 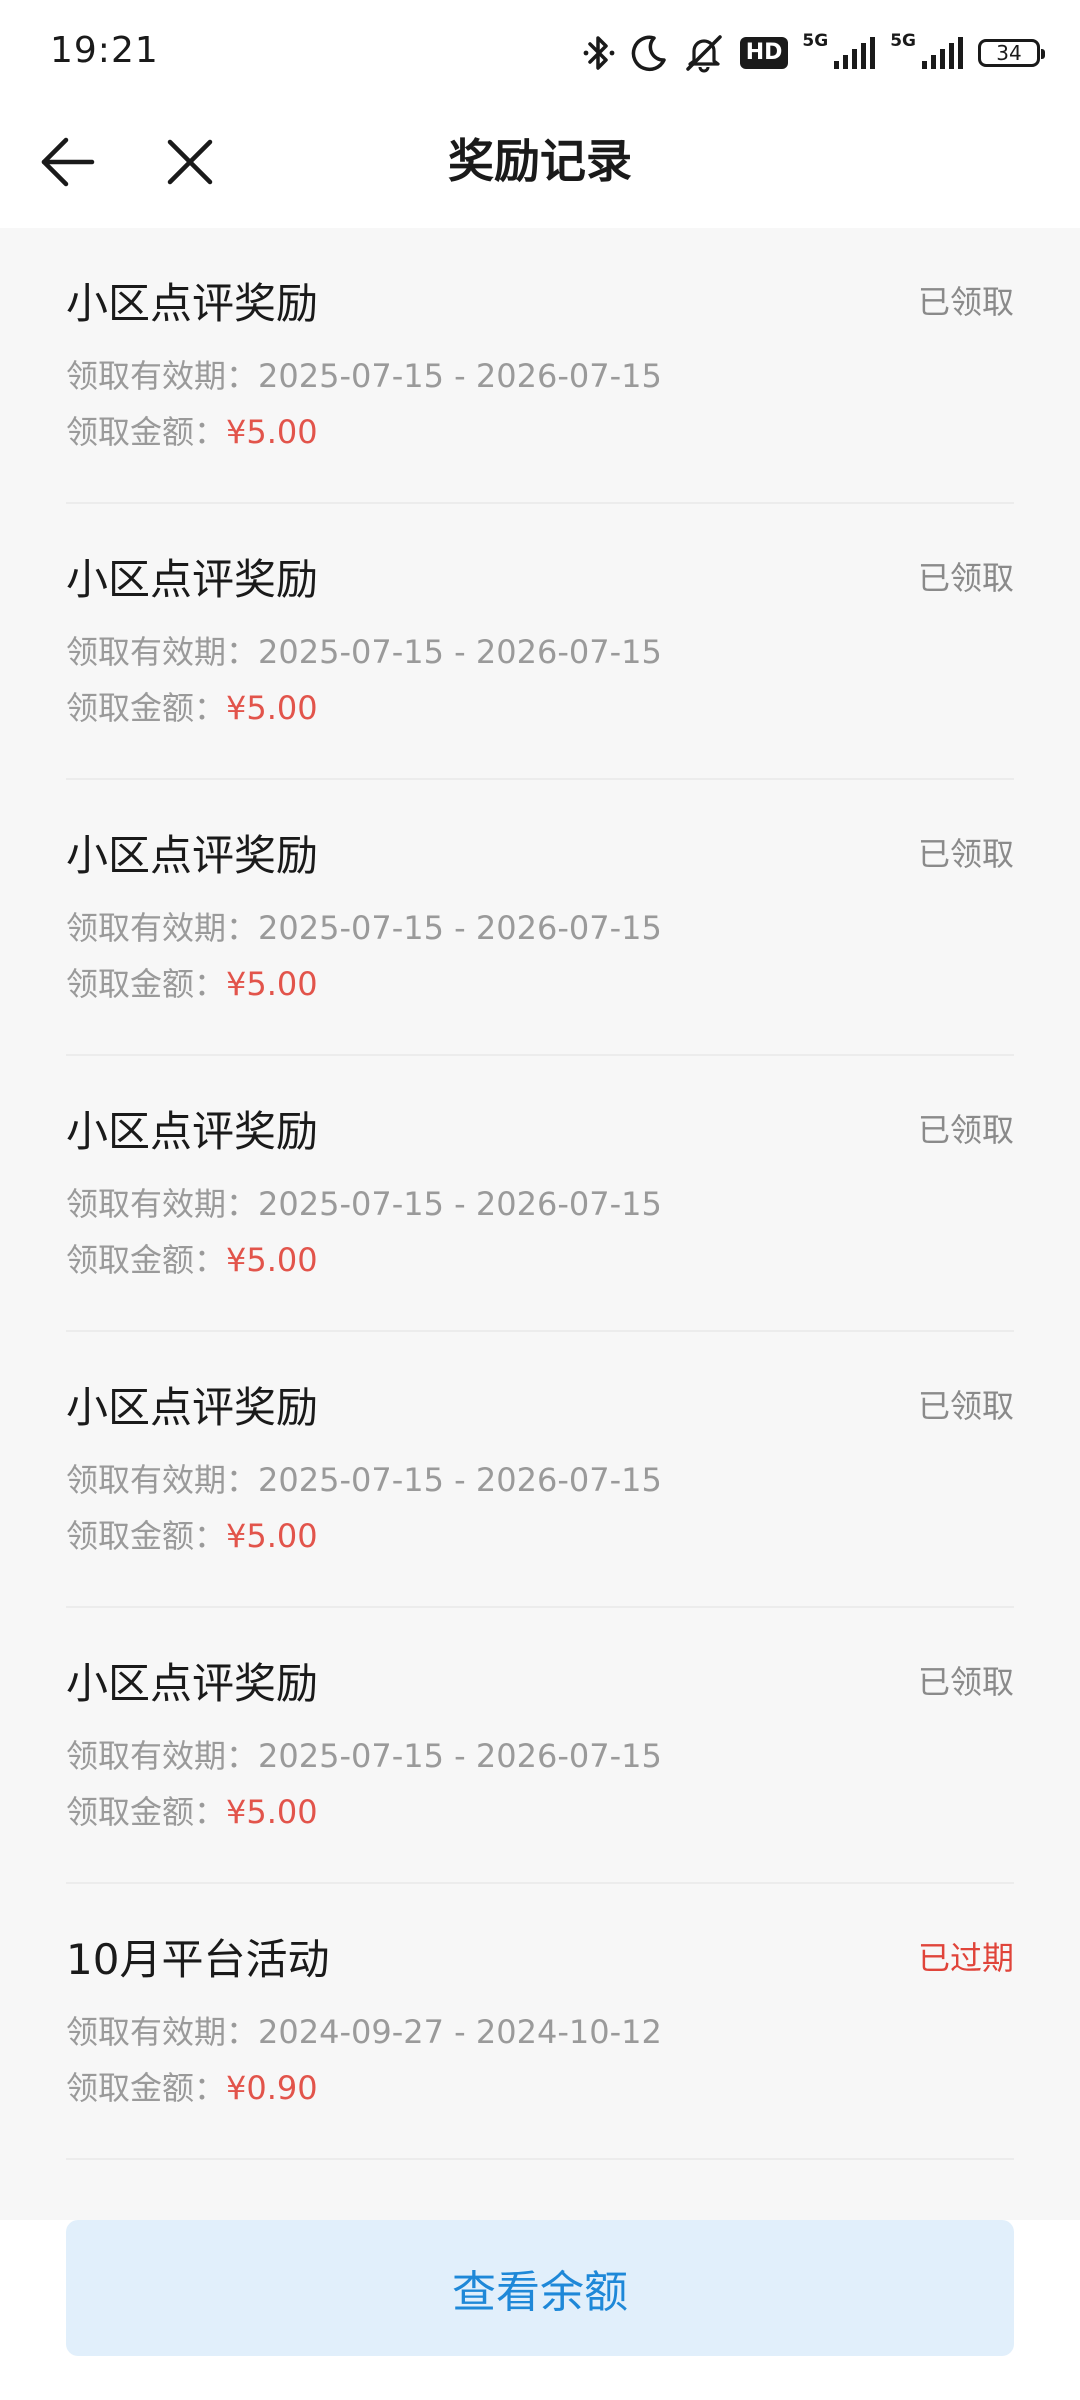 I want to click on nav-bar: 奖励记录, so click(x=540, y=164).